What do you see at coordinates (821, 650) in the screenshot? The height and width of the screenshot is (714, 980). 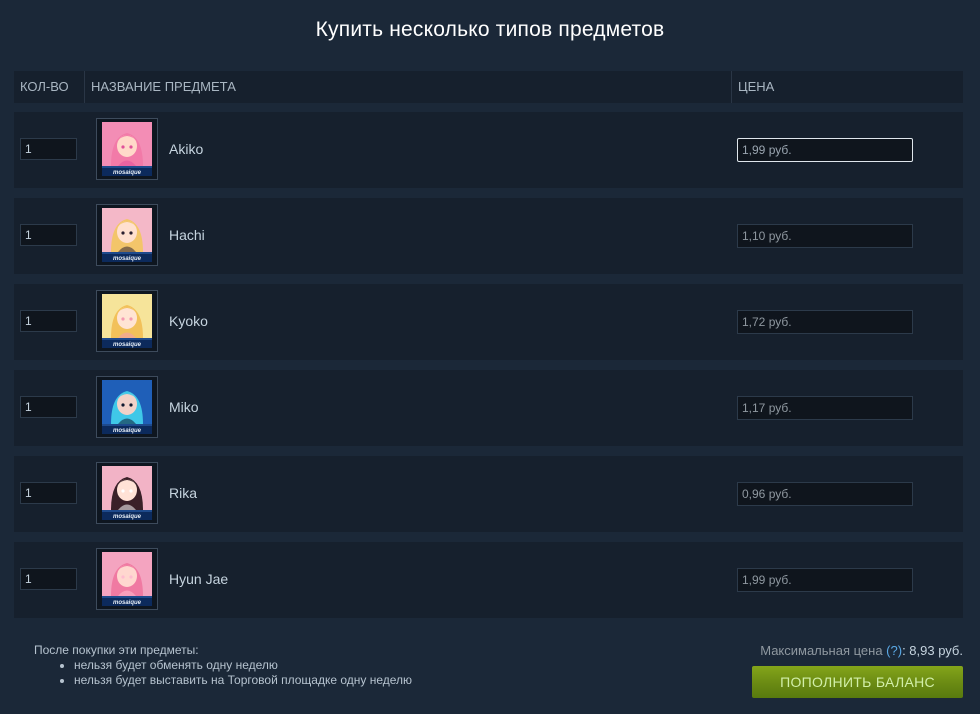 I see `max-price-label: Максимальная цена` at bounding box center [821, 650].